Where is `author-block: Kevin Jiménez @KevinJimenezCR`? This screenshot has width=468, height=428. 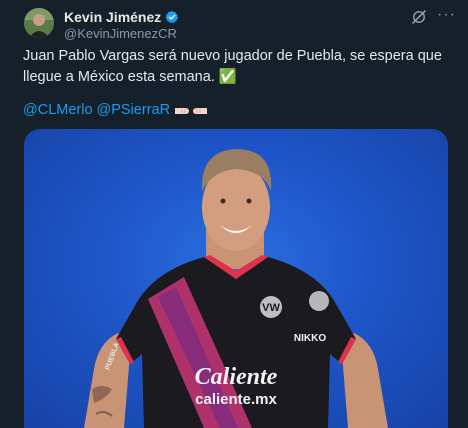
author-block: Kevin Jiménez @KevinJimenezCR is located at coordinates (121, 24).